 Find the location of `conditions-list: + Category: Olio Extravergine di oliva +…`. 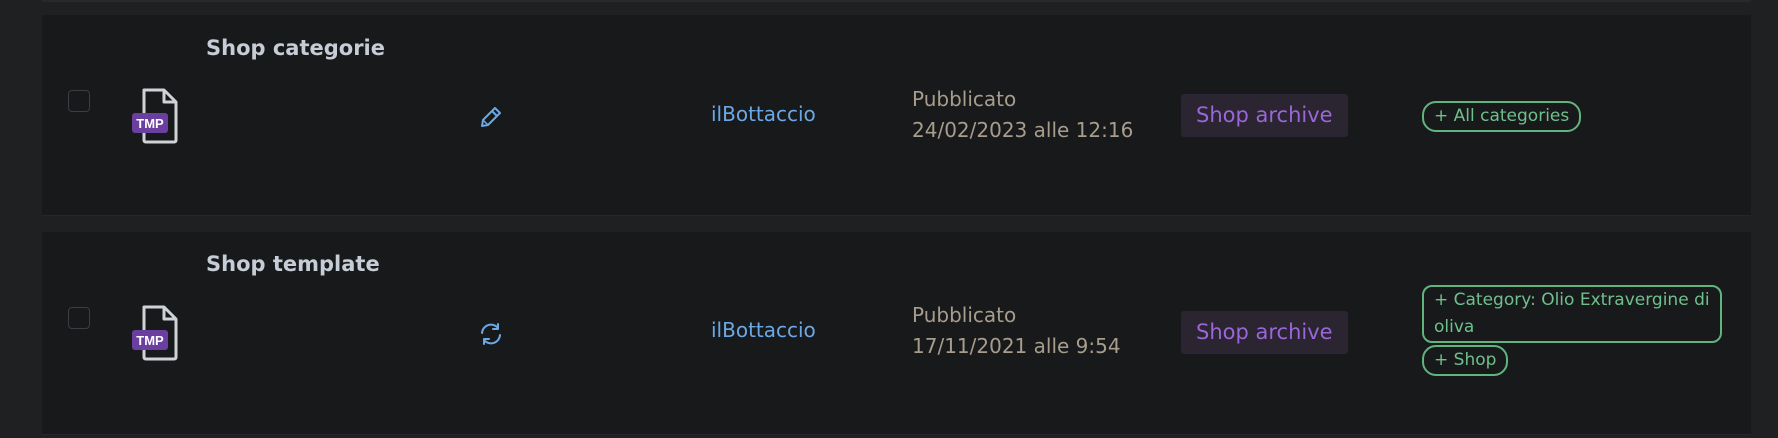

conditions-list: + Category: Olio Extravergine di oliva +… is located at coordinates (1572, 331).